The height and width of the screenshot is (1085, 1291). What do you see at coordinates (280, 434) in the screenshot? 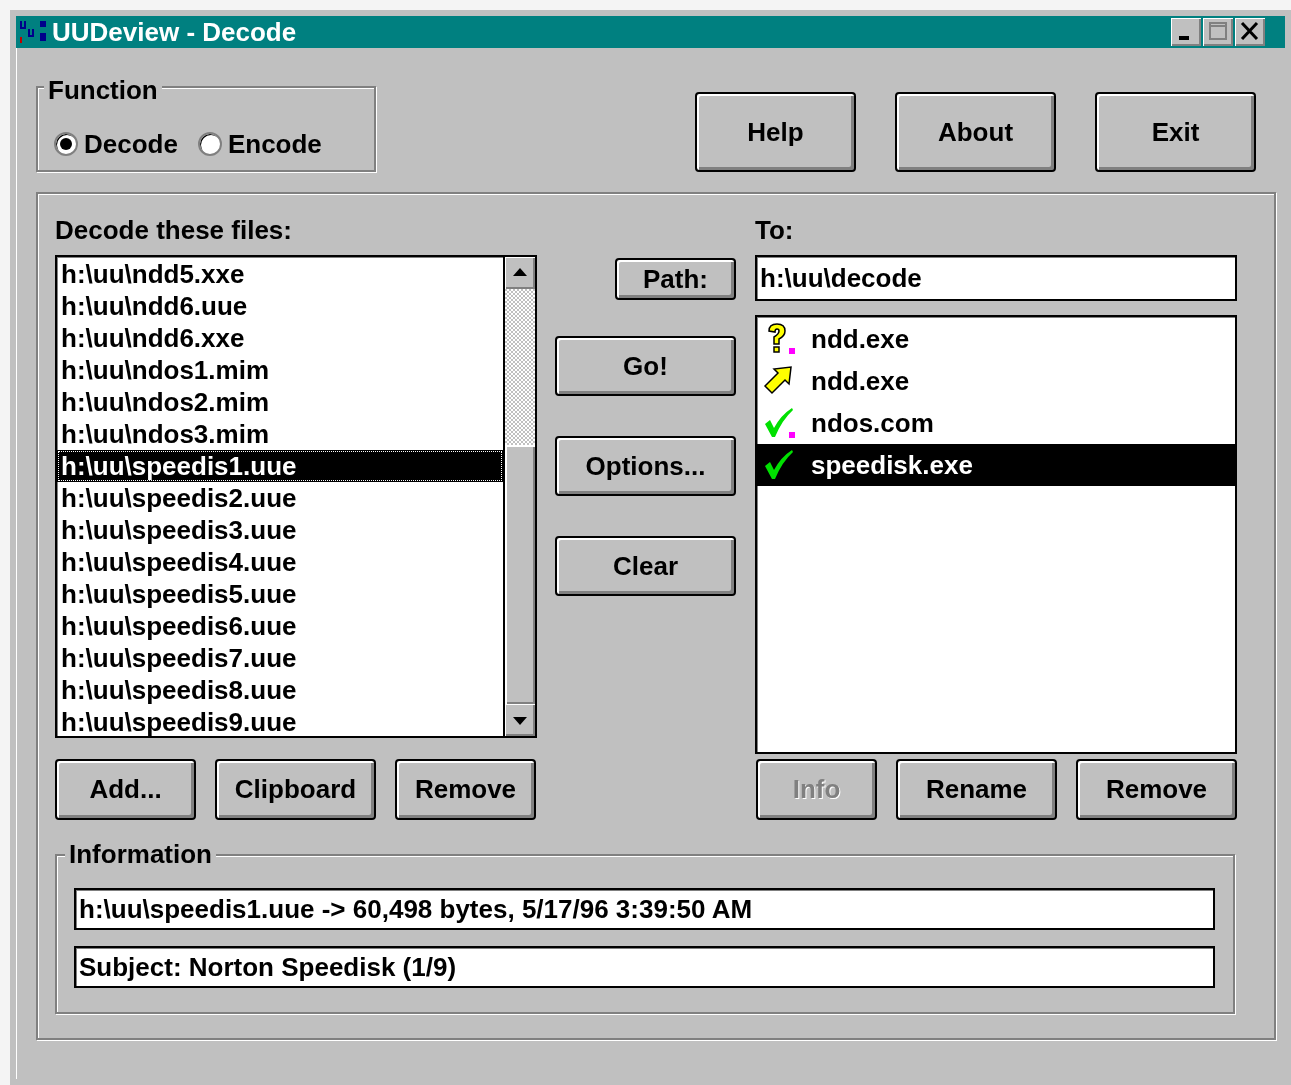
I see `file-item: h:\uu\ndos3.mim` at bounding box center [280, 434].